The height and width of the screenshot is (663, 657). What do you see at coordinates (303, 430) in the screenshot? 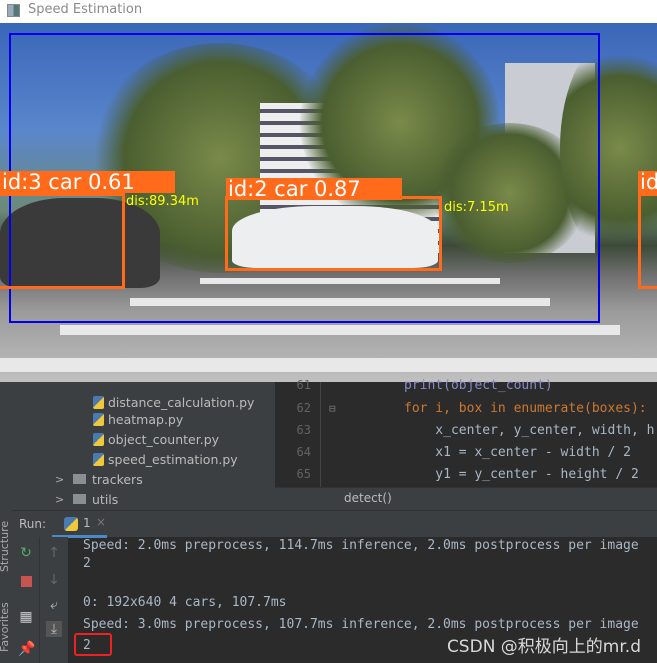
I see `line-number: 63` at bounding box center [303, 430].